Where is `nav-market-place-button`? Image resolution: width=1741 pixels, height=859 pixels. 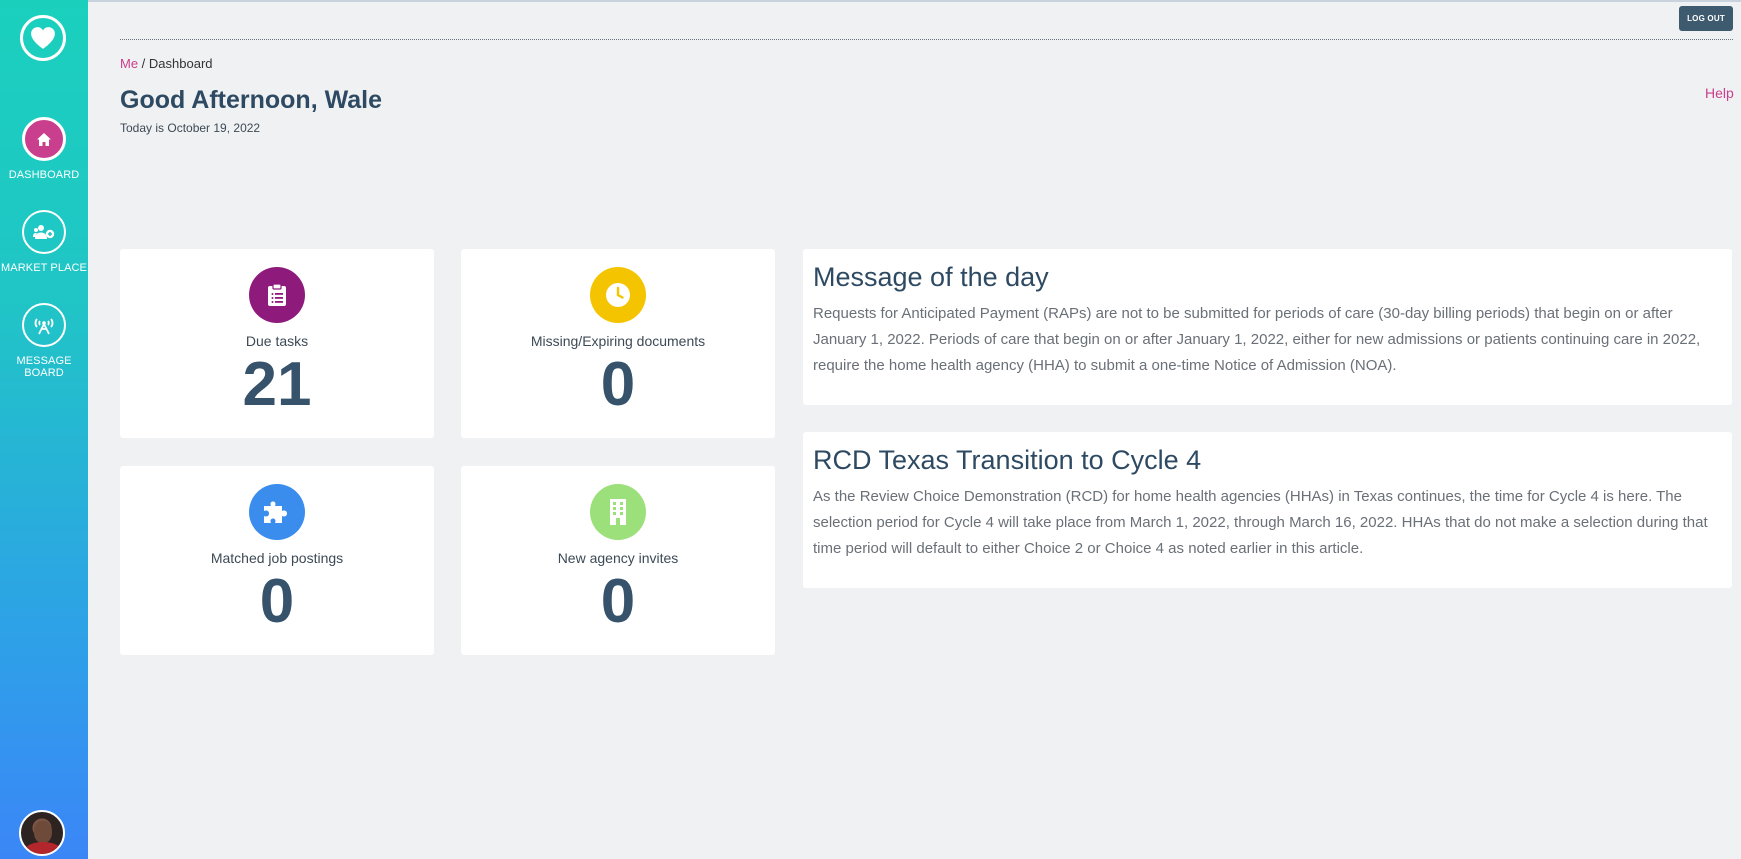
nav-market-place-button is located at coordinates (44, 232).